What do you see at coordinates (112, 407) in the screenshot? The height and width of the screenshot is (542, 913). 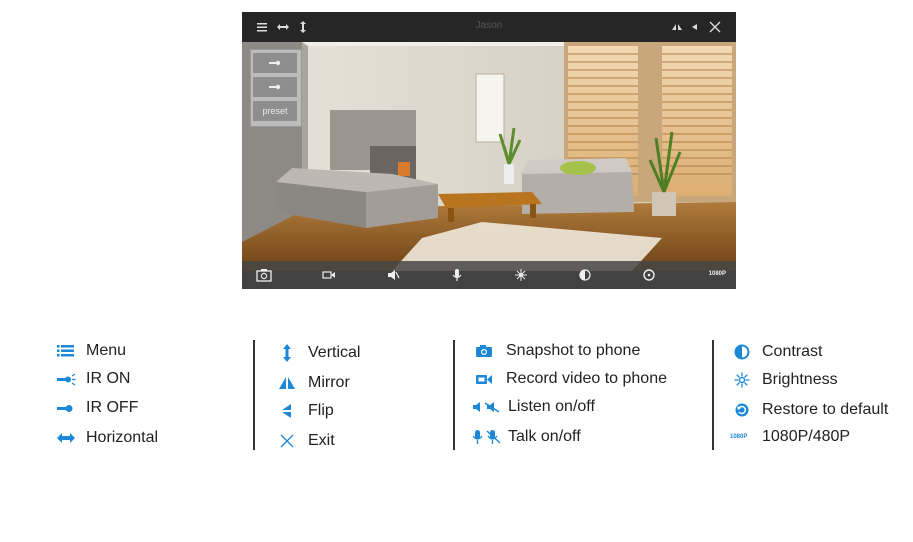 I see `legend-label: IR OFF` at bounding box center [112, 407].